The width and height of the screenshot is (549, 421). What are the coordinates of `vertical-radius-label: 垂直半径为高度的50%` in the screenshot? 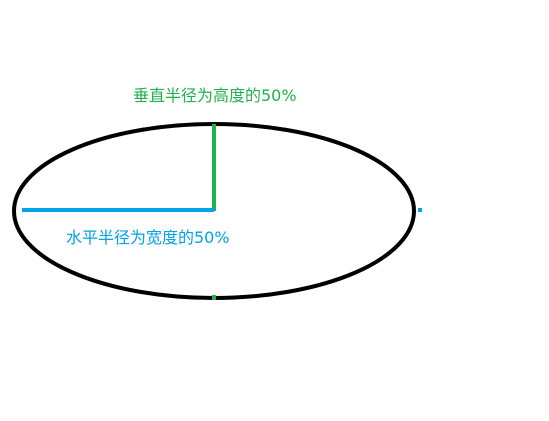 It's located at (215, 95).